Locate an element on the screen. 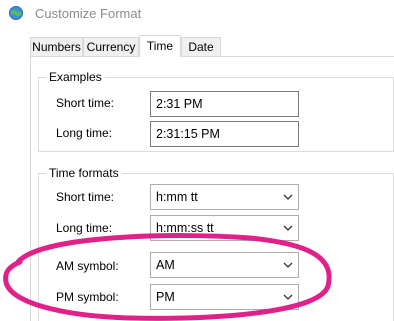 This screenshot has height=321, width=394. pm-symbol-value: PM is located at coordinates (165, 297).